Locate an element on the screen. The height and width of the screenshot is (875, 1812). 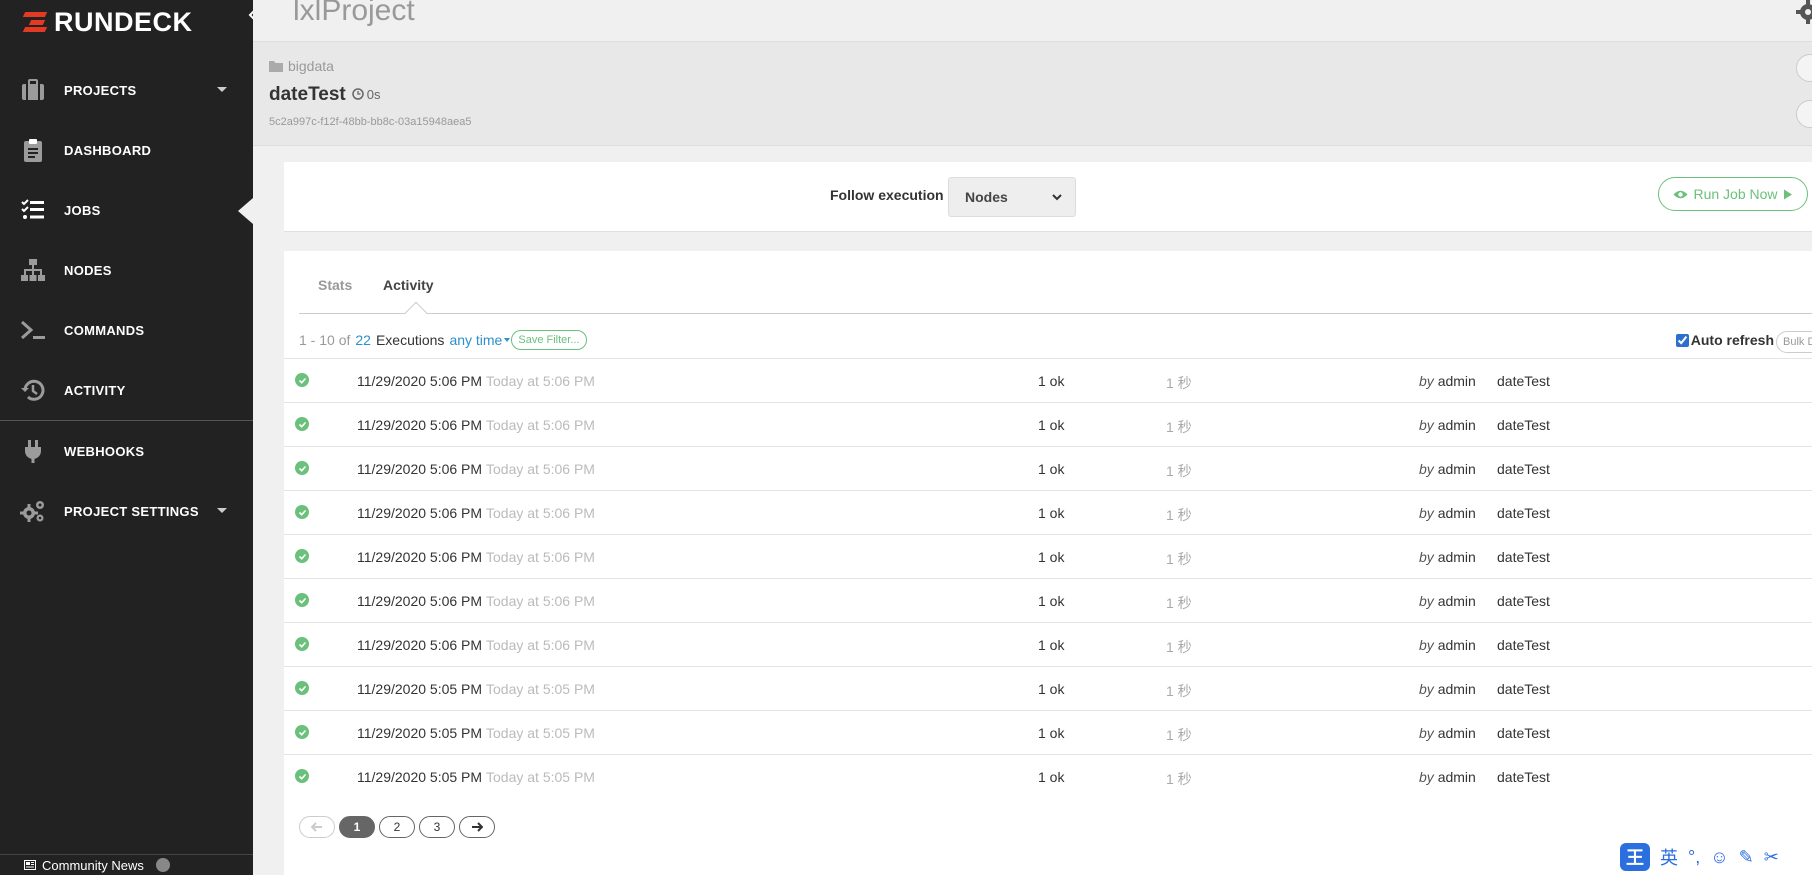
briefcase-icon is located at coordinates (33, 90).